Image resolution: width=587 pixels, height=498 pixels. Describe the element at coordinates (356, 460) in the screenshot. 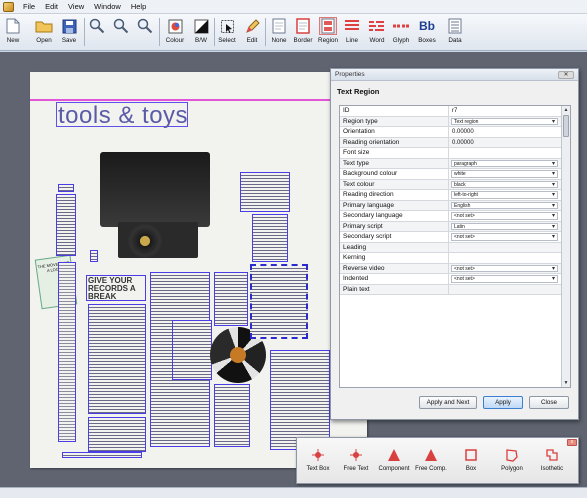

I see `free-text-tool: Free Text` at that location.